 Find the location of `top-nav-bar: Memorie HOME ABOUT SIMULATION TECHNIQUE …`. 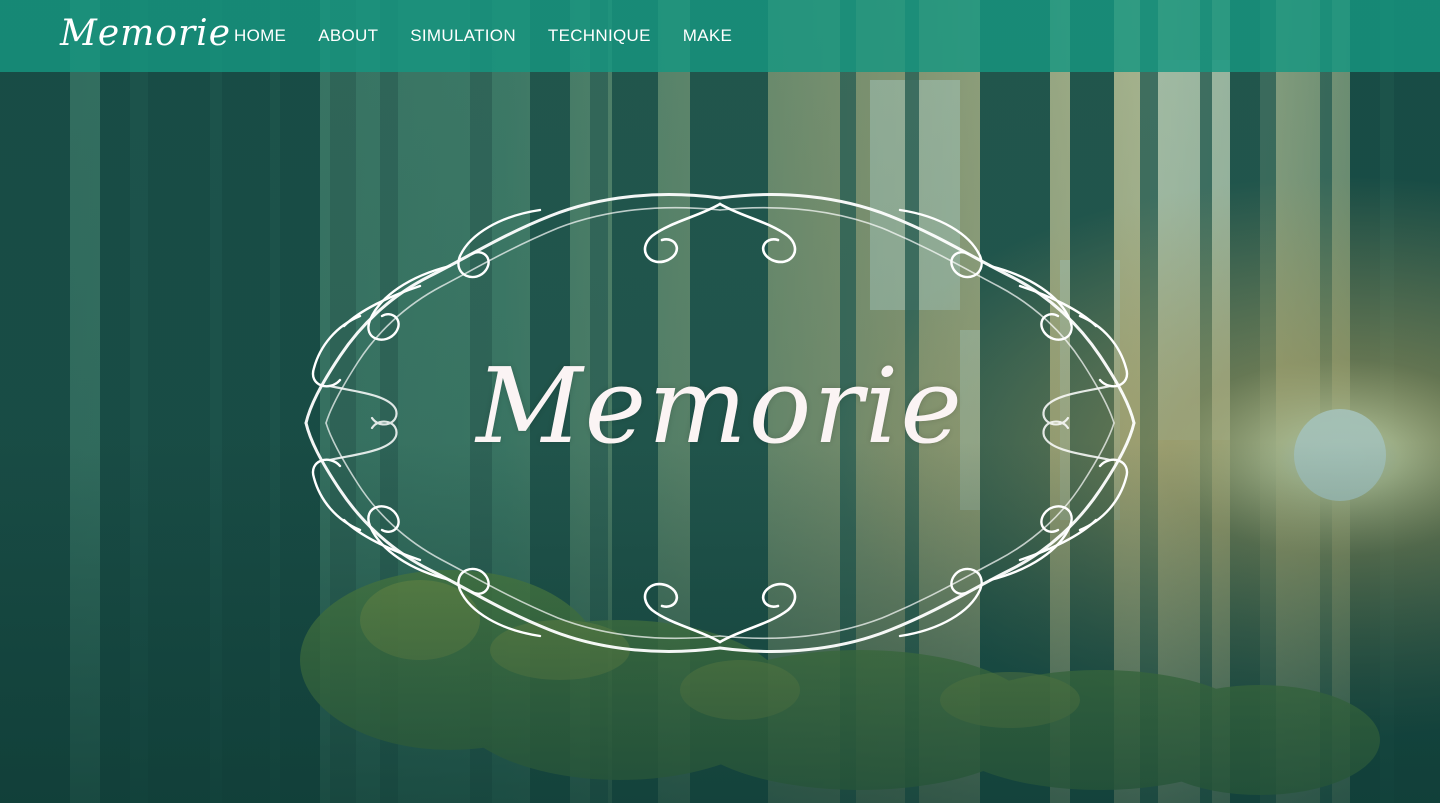

top-nav-bar: Memorie HOME ABOUT SIMULATION TECHNIQUE … is located at coordinates (720, 36).